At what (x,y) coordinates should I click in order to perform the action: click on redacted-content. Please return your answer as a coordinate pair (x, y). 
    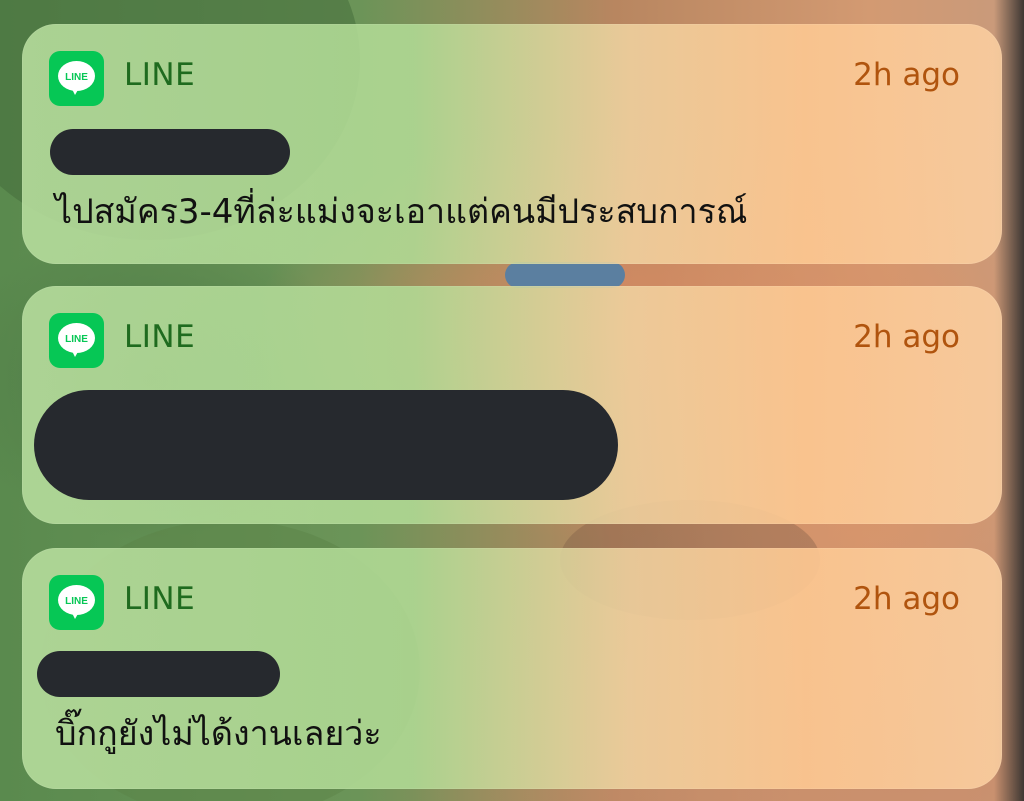
    Looking at the image, I should click on (326, 445).